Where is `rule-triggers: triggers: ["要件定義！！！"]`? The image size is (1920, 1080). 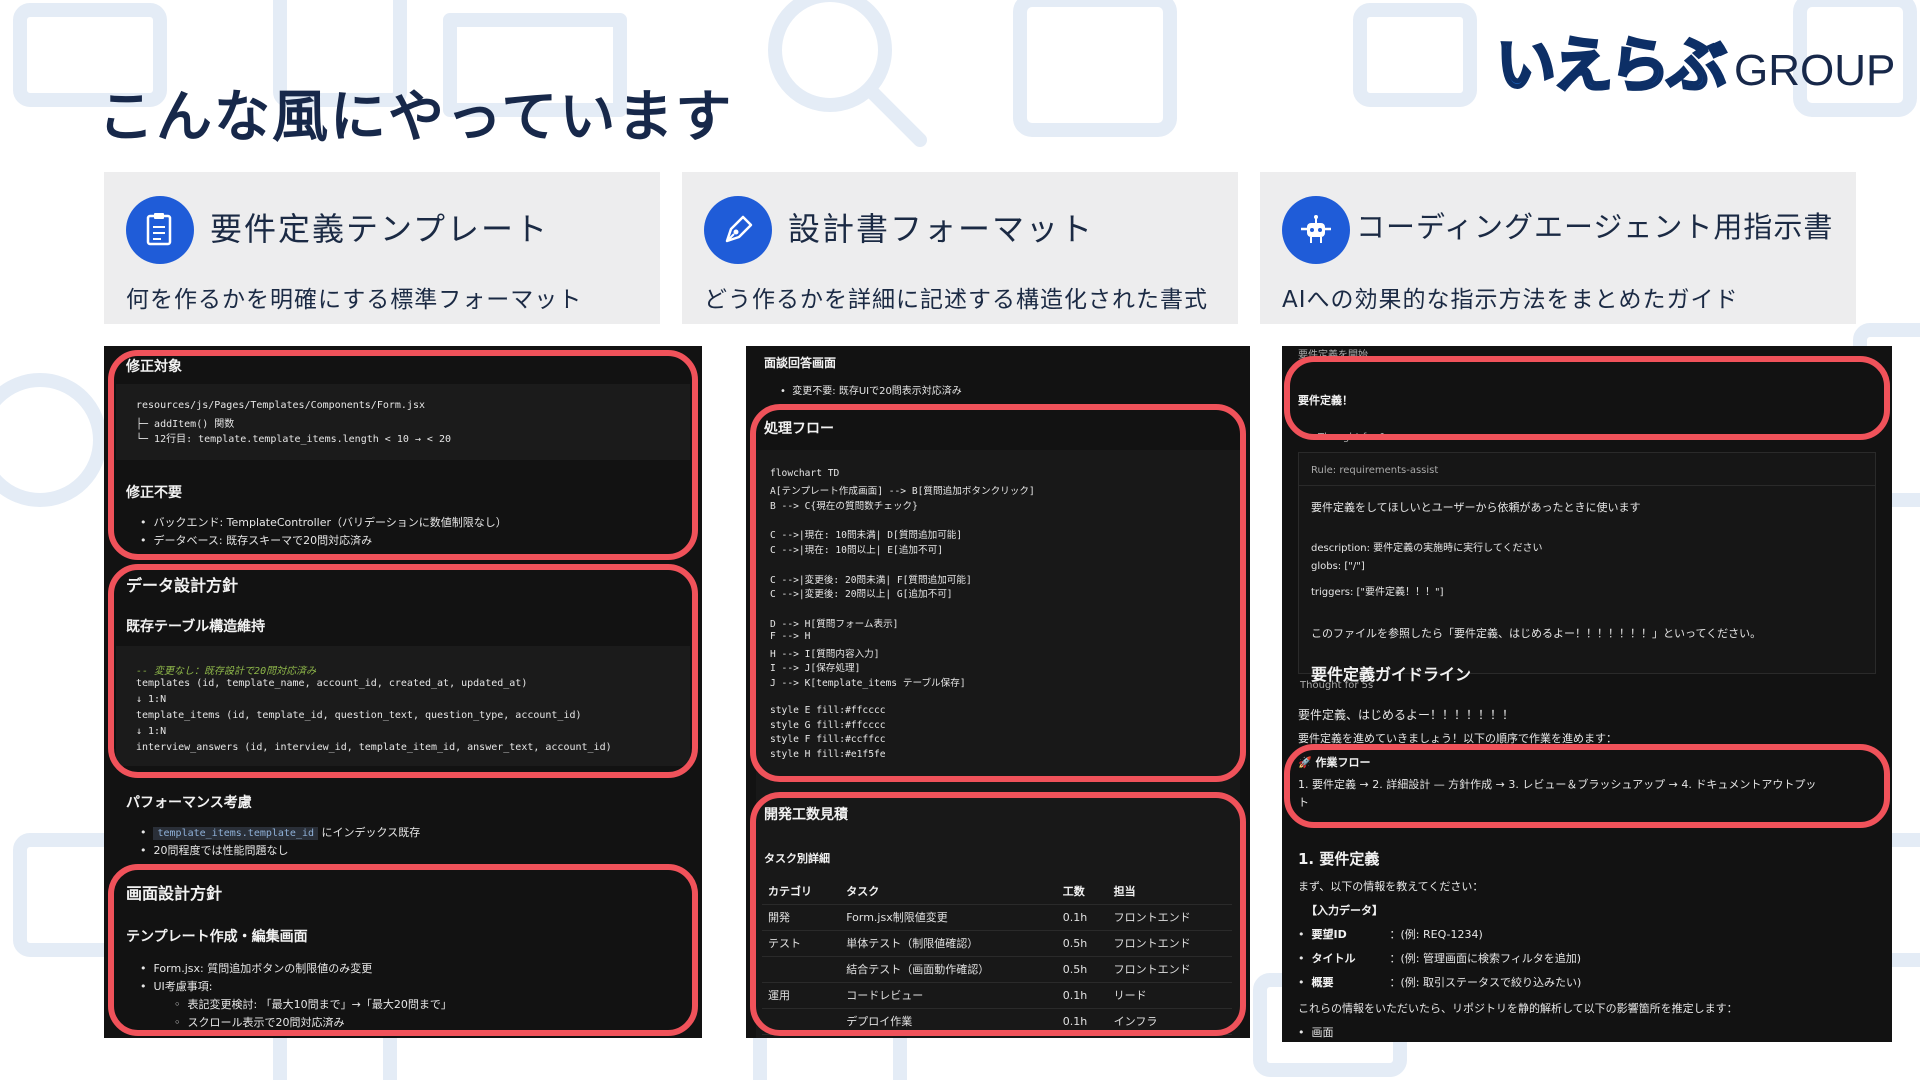
rule-triggers: triggers: ["要件定義！！！"] is located at coordinates (1377, 592).